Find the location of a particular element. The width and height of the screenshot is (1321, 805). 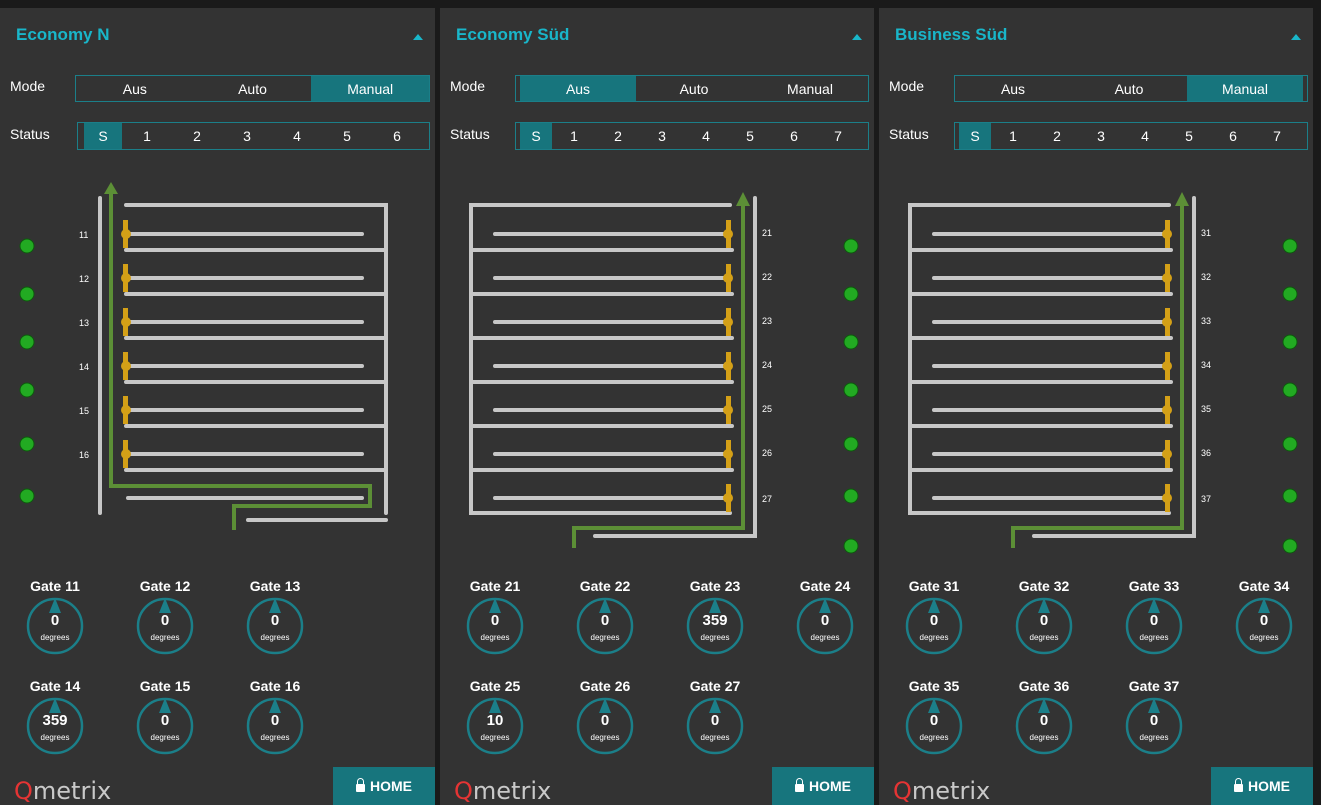

status-led is located at coordinates (27, 390).